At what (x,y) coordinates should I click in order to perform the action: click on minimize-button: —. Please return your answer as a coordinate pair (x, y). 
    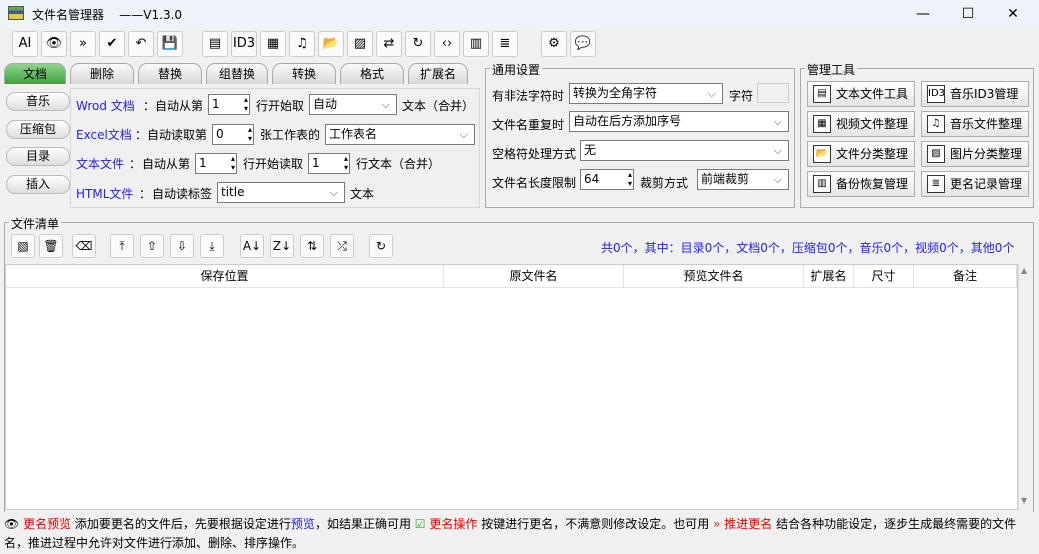
    Looking at the image, I should click on (923, 14).